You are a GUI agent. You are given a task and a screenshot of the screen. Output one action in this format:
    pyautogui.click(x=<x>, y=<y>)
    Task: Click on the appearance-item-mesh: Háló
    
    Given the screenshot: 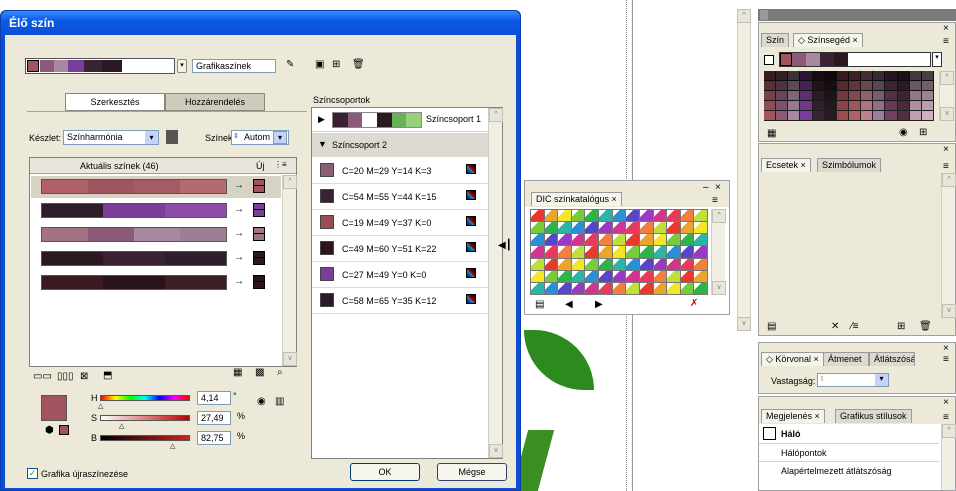 What is the action you would take?
    pyautogui.click(x=791, y=434)
    